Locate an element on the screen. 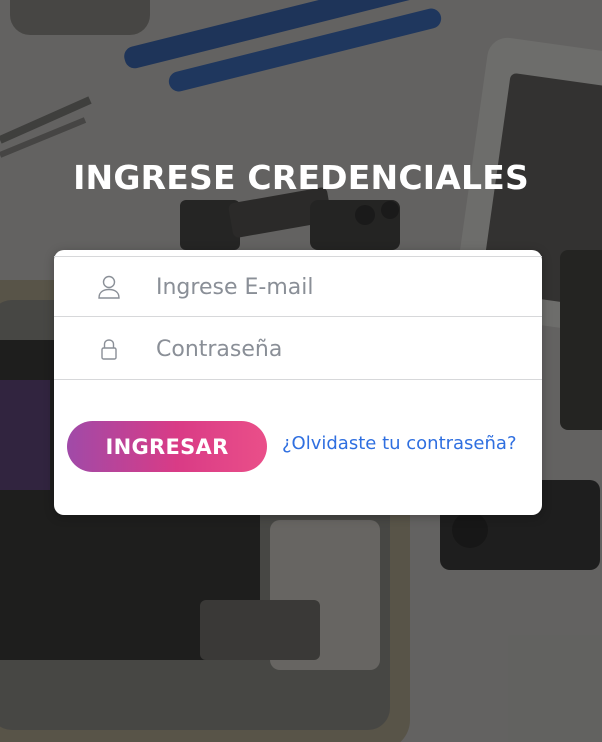 This screenshot has height=742, width=602. password-field-row is located at coordinates (298, 349).